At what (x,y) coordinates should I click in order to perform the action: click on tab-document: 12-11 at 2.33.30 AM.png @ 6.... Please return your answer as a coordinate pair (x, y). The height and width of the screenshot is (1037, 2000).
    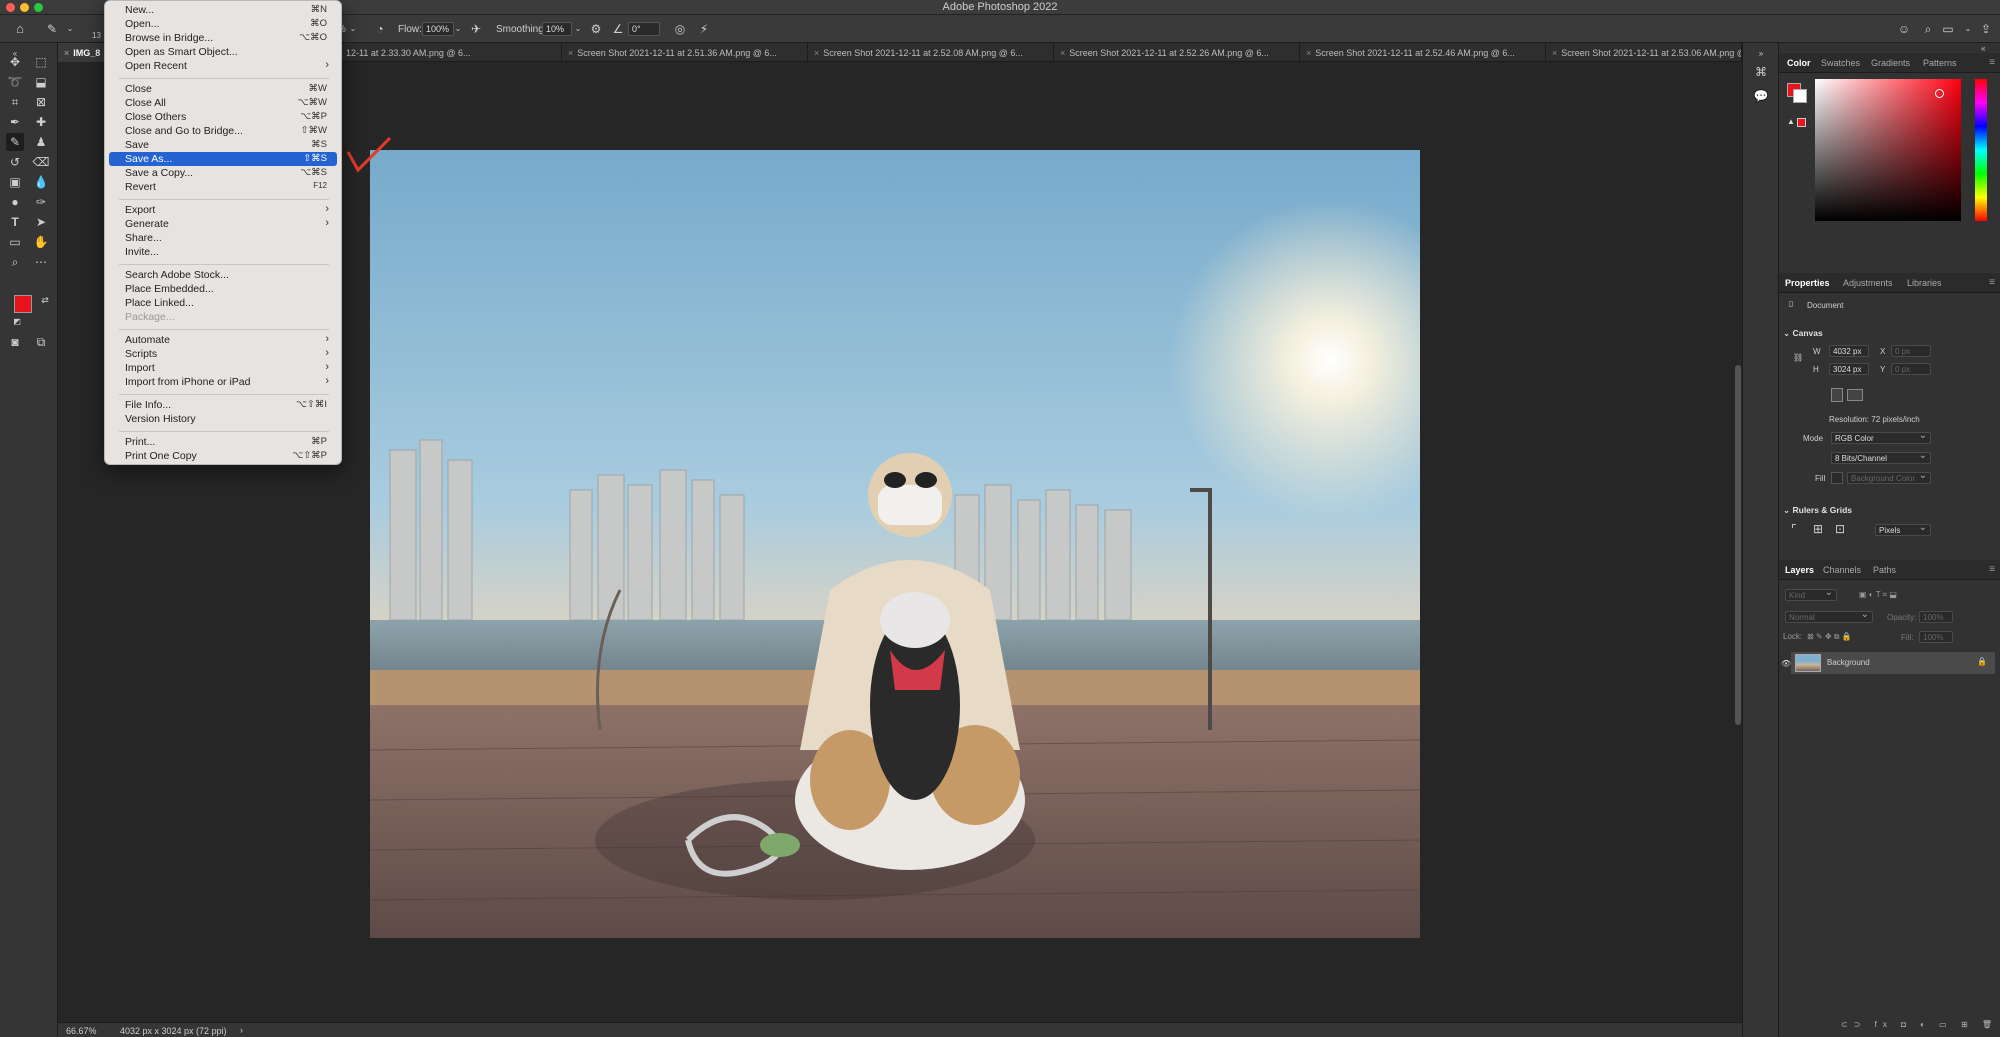
    Looking at the image, I should click on (451, 52).